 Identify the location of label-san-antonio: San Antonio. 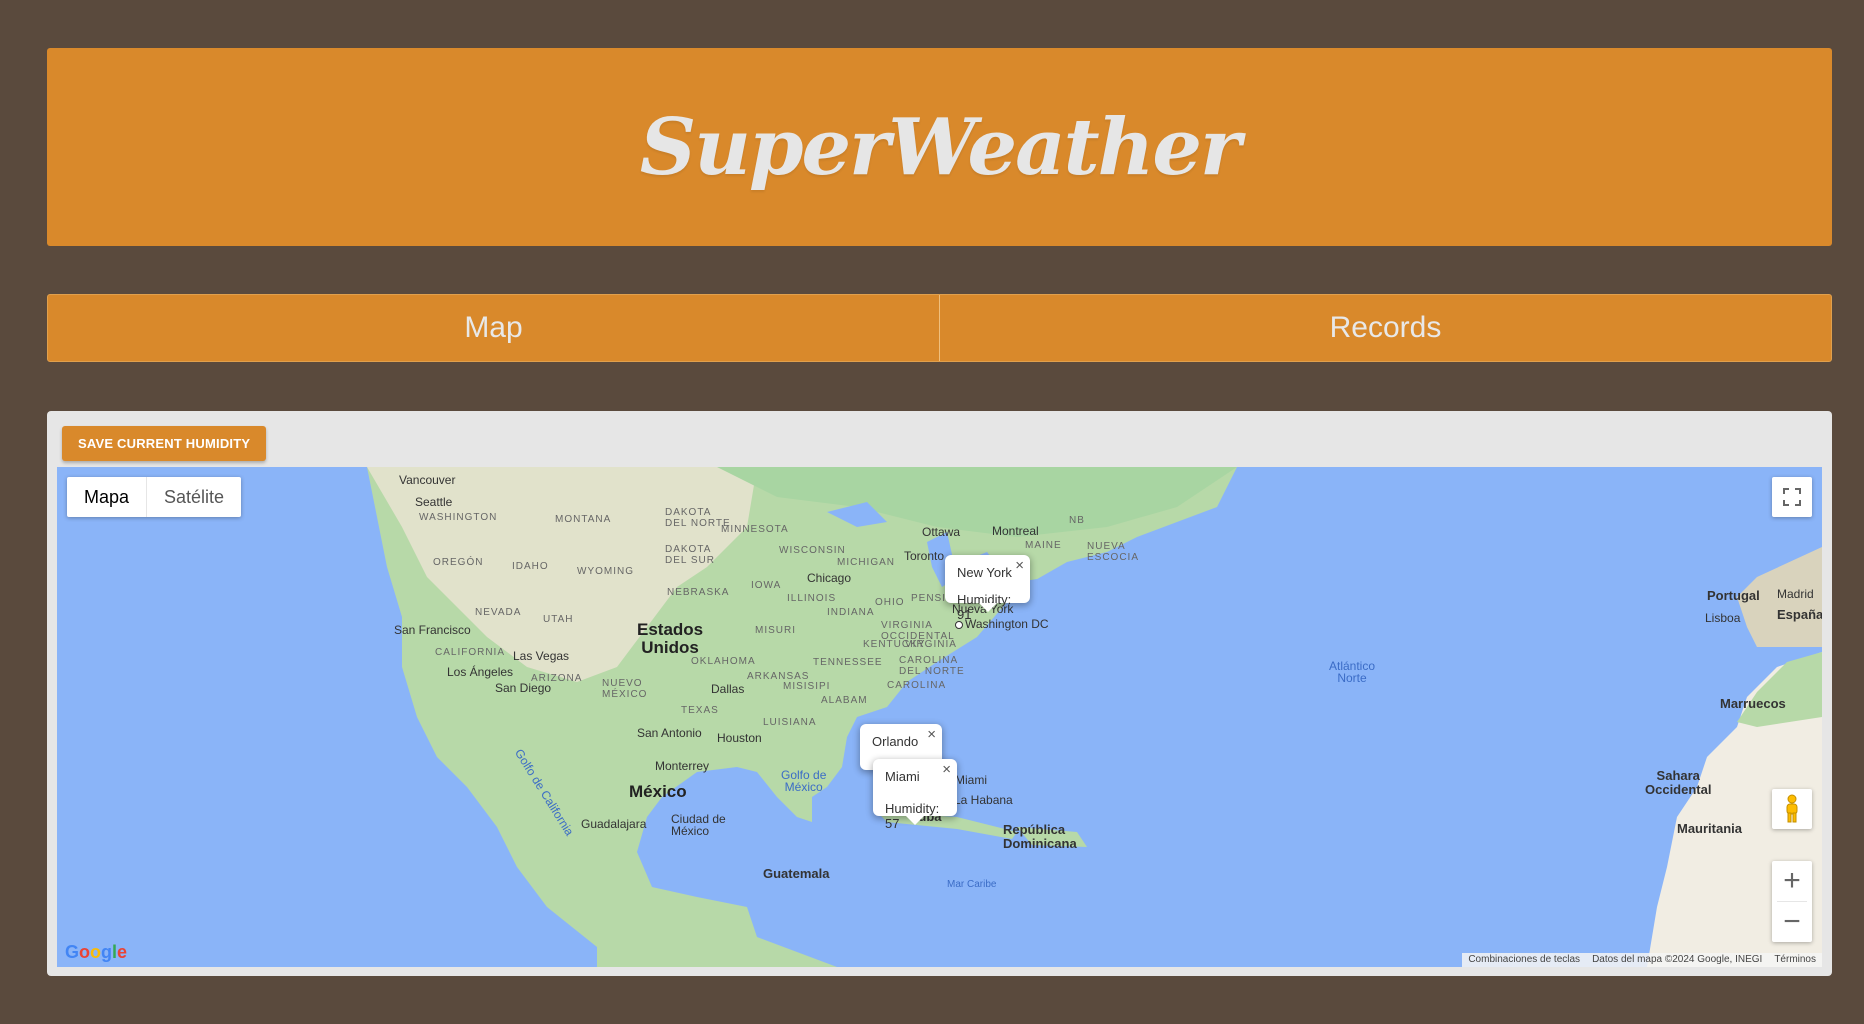
(669, 733).